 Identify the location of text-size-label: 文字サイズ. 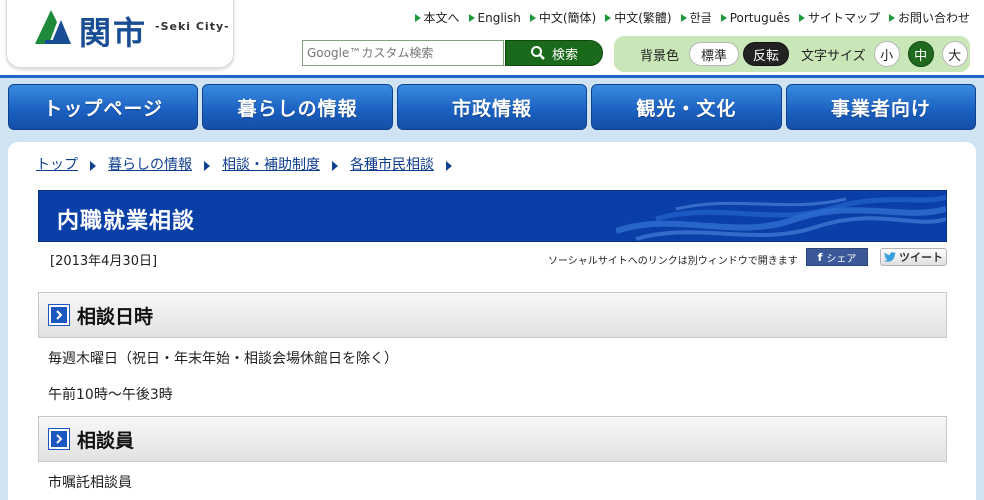
(833, 56).